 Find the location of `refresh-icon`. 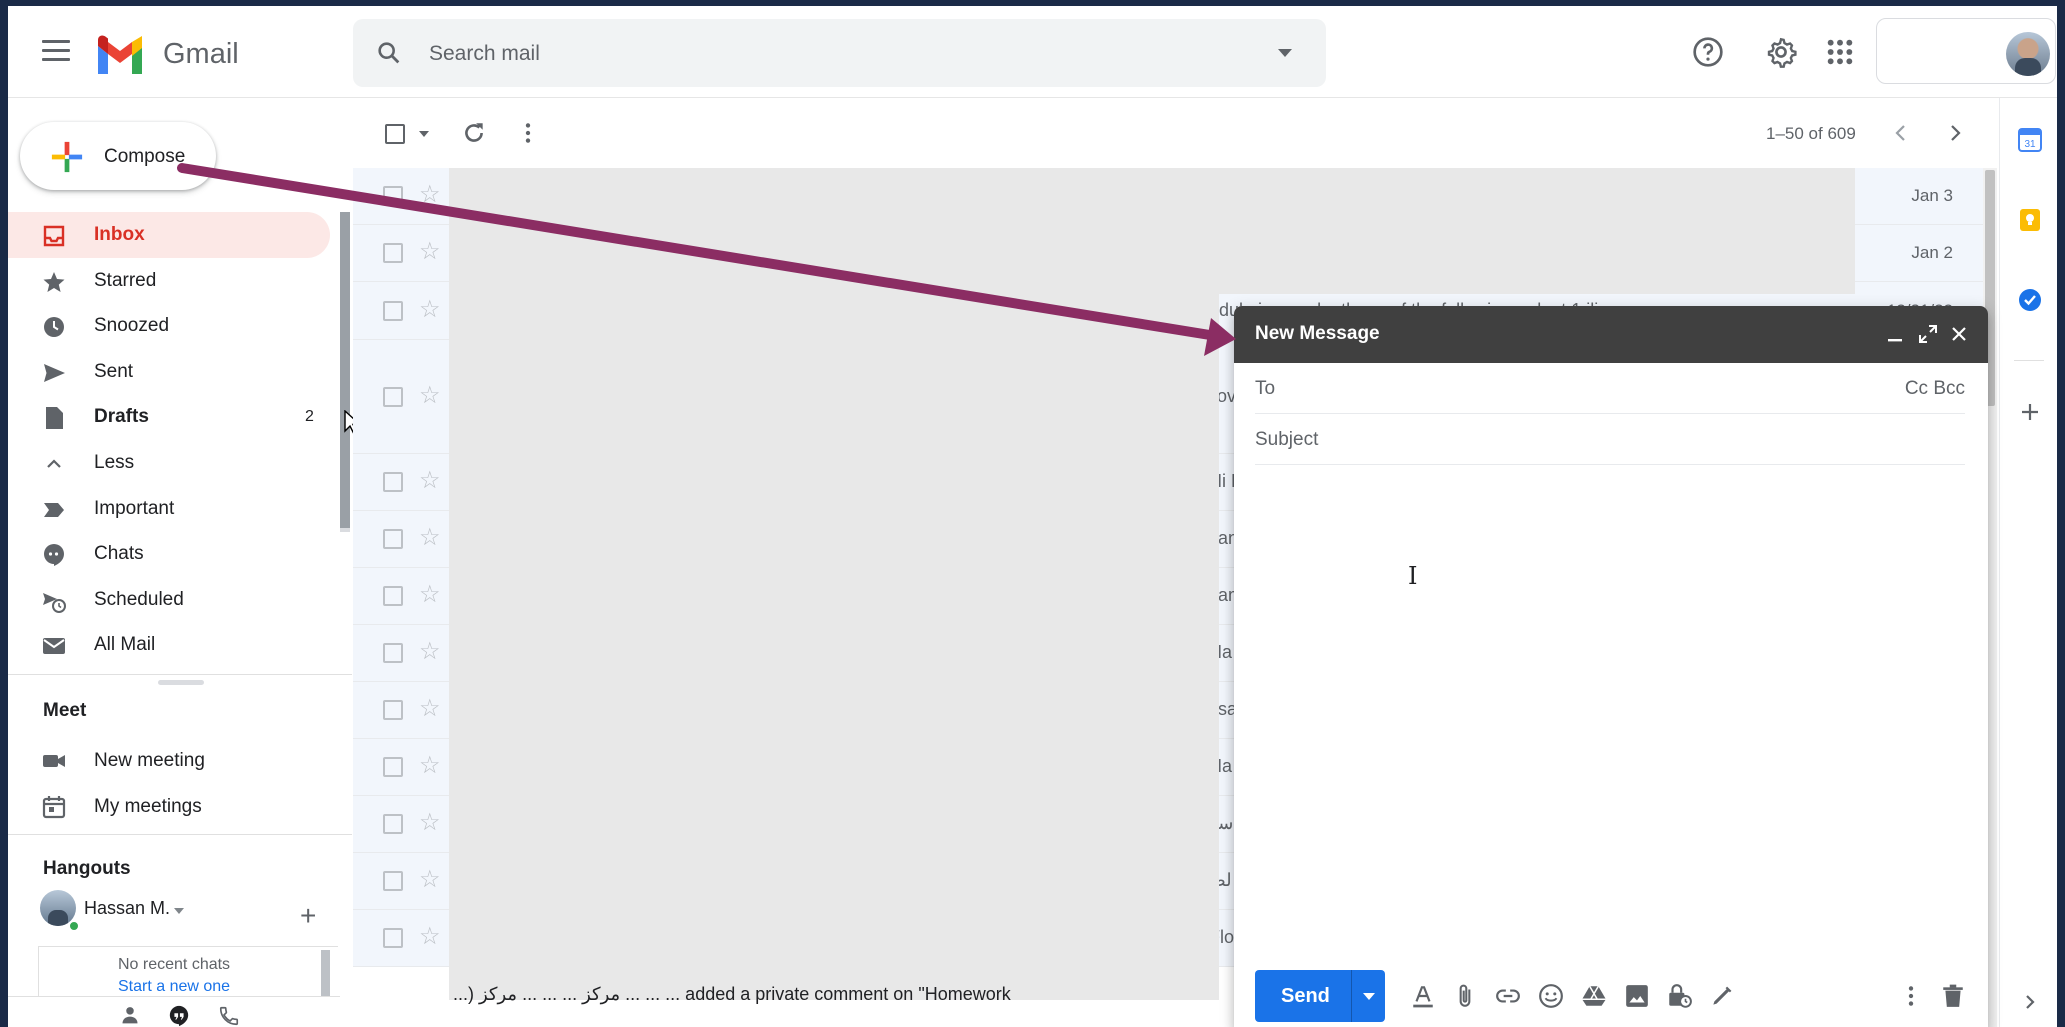

refresh-icon is located at coordinates (474, 133).